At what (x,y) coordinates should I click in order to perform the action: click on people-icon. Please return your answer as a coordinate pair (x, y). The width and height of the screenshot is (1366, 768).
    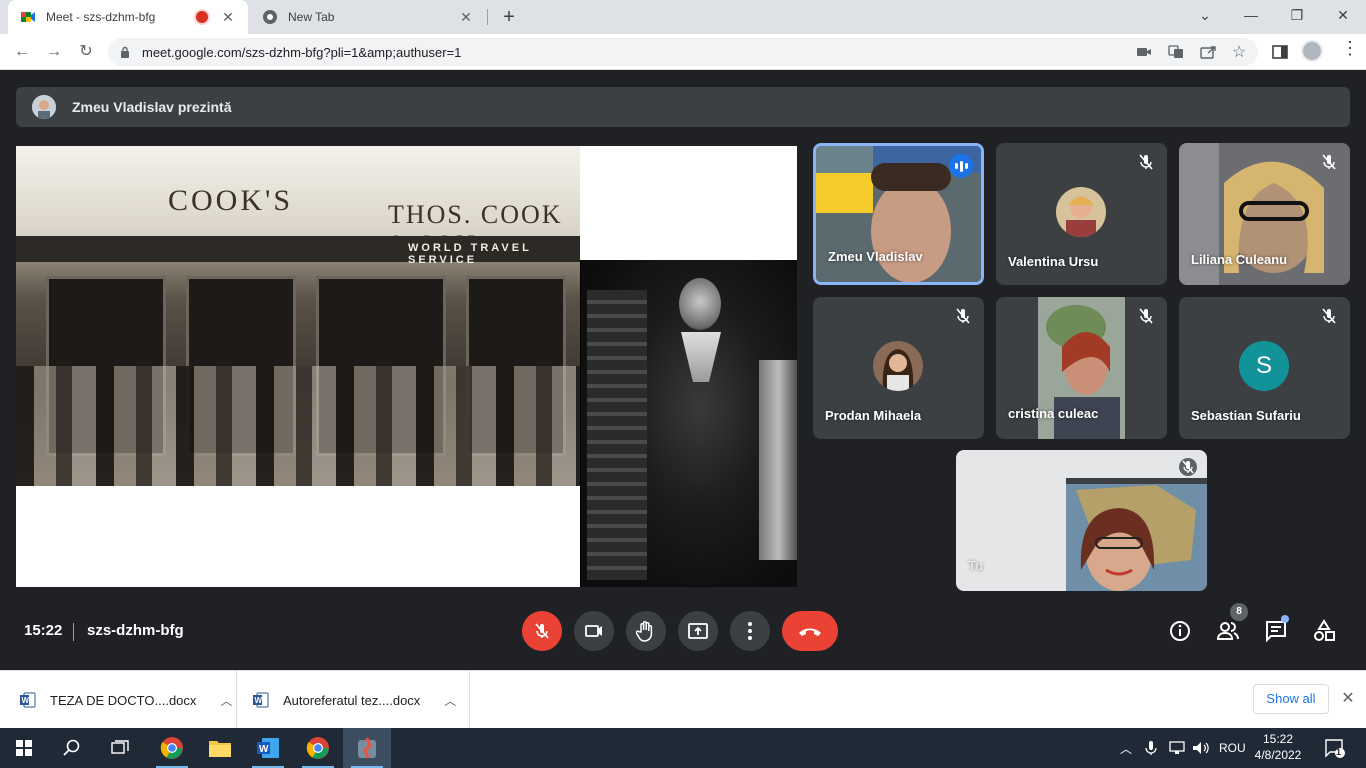
    Looking at the image, I should click on (1228, 631).